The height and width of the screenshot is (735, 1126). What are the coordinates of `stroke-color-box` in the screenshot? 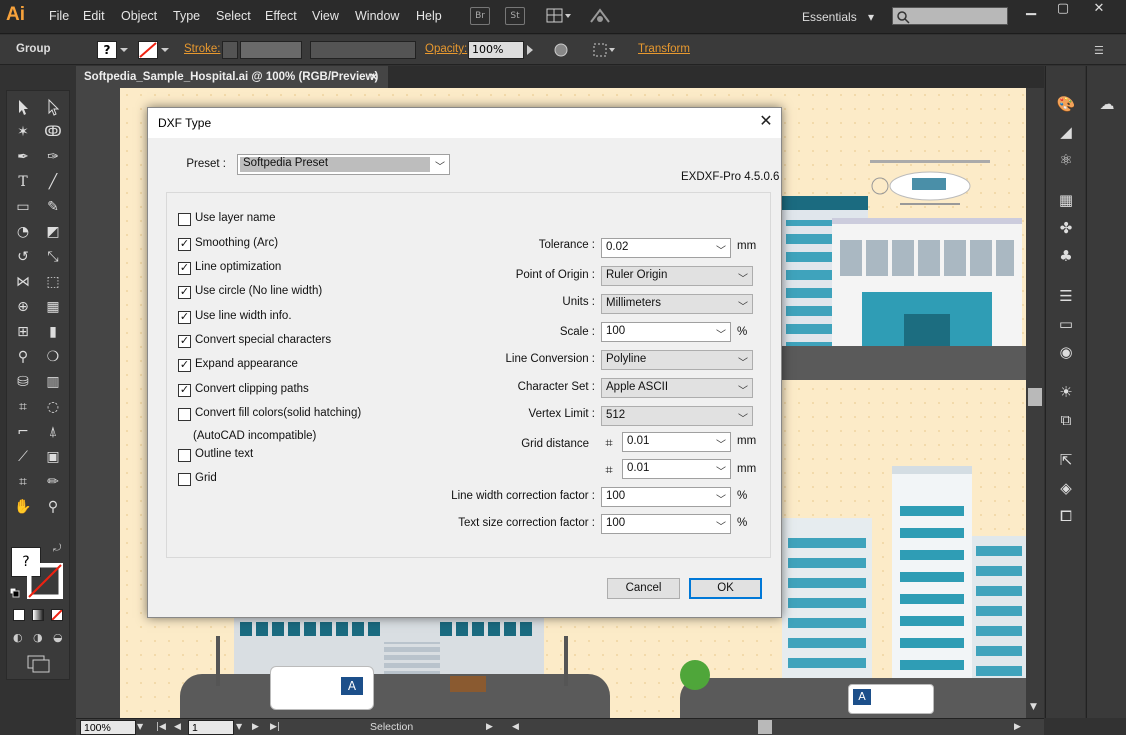 It's located at (45, 581).